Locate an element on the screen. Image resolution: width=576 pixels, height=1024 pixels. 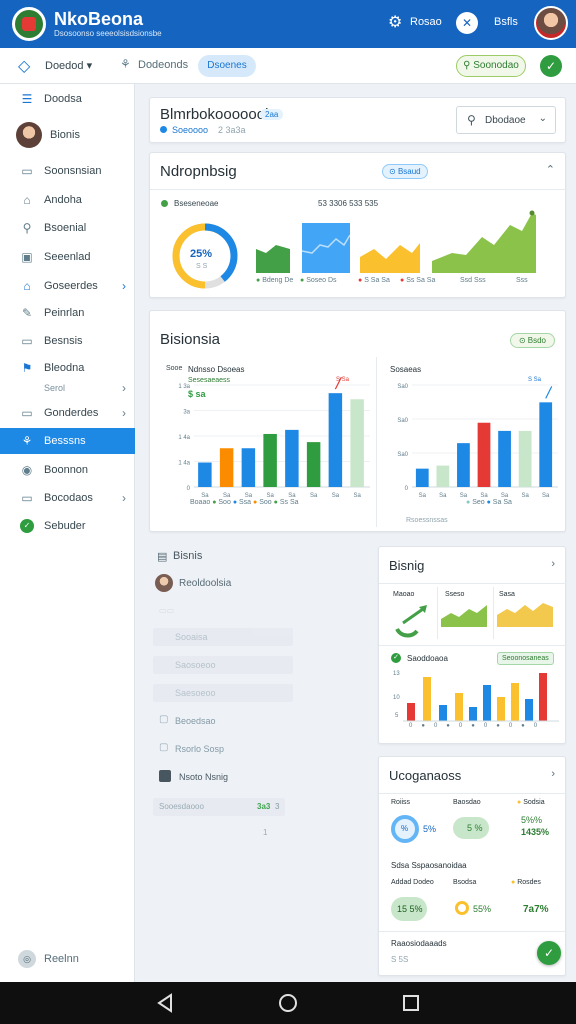
yellow-area-sparkline is located at coordinates (390, 258).